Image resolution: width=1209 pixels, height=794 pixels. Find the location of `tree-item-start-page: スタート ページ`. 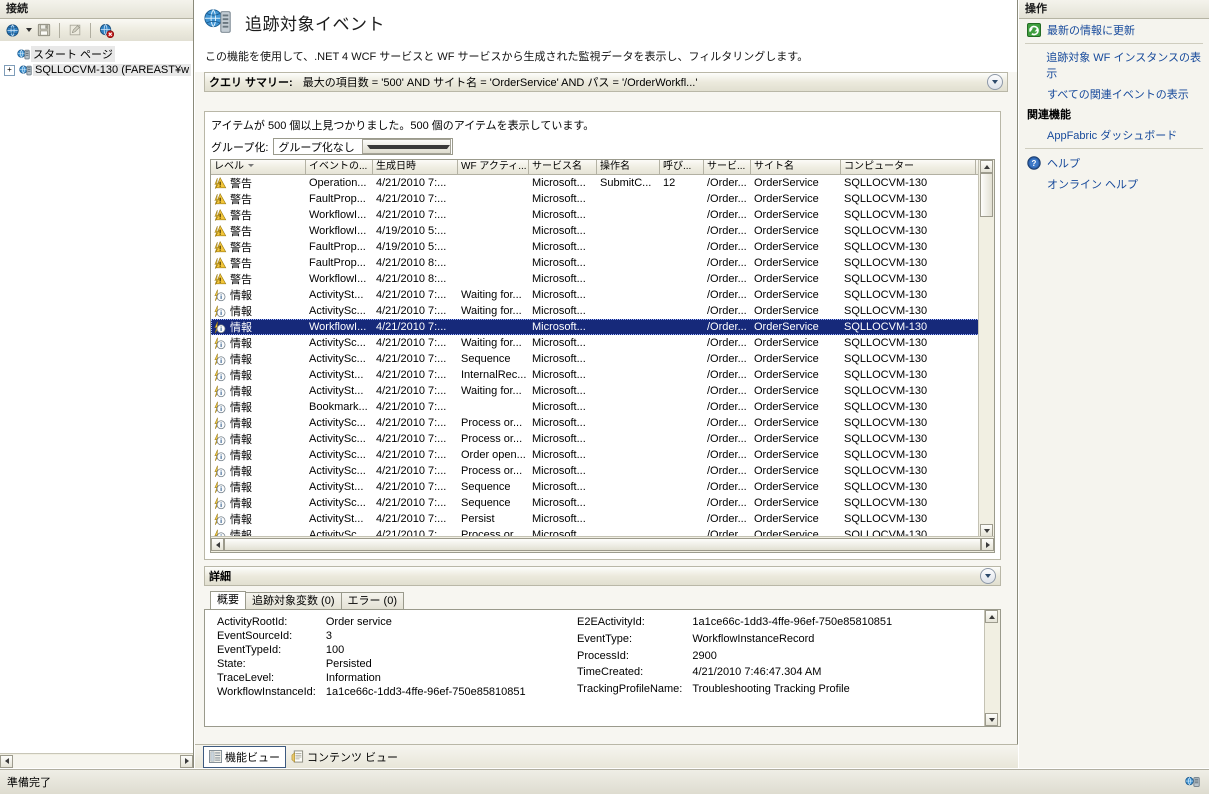

tree-item-start-page: スタート ページ is located at coordinates (96, 54).